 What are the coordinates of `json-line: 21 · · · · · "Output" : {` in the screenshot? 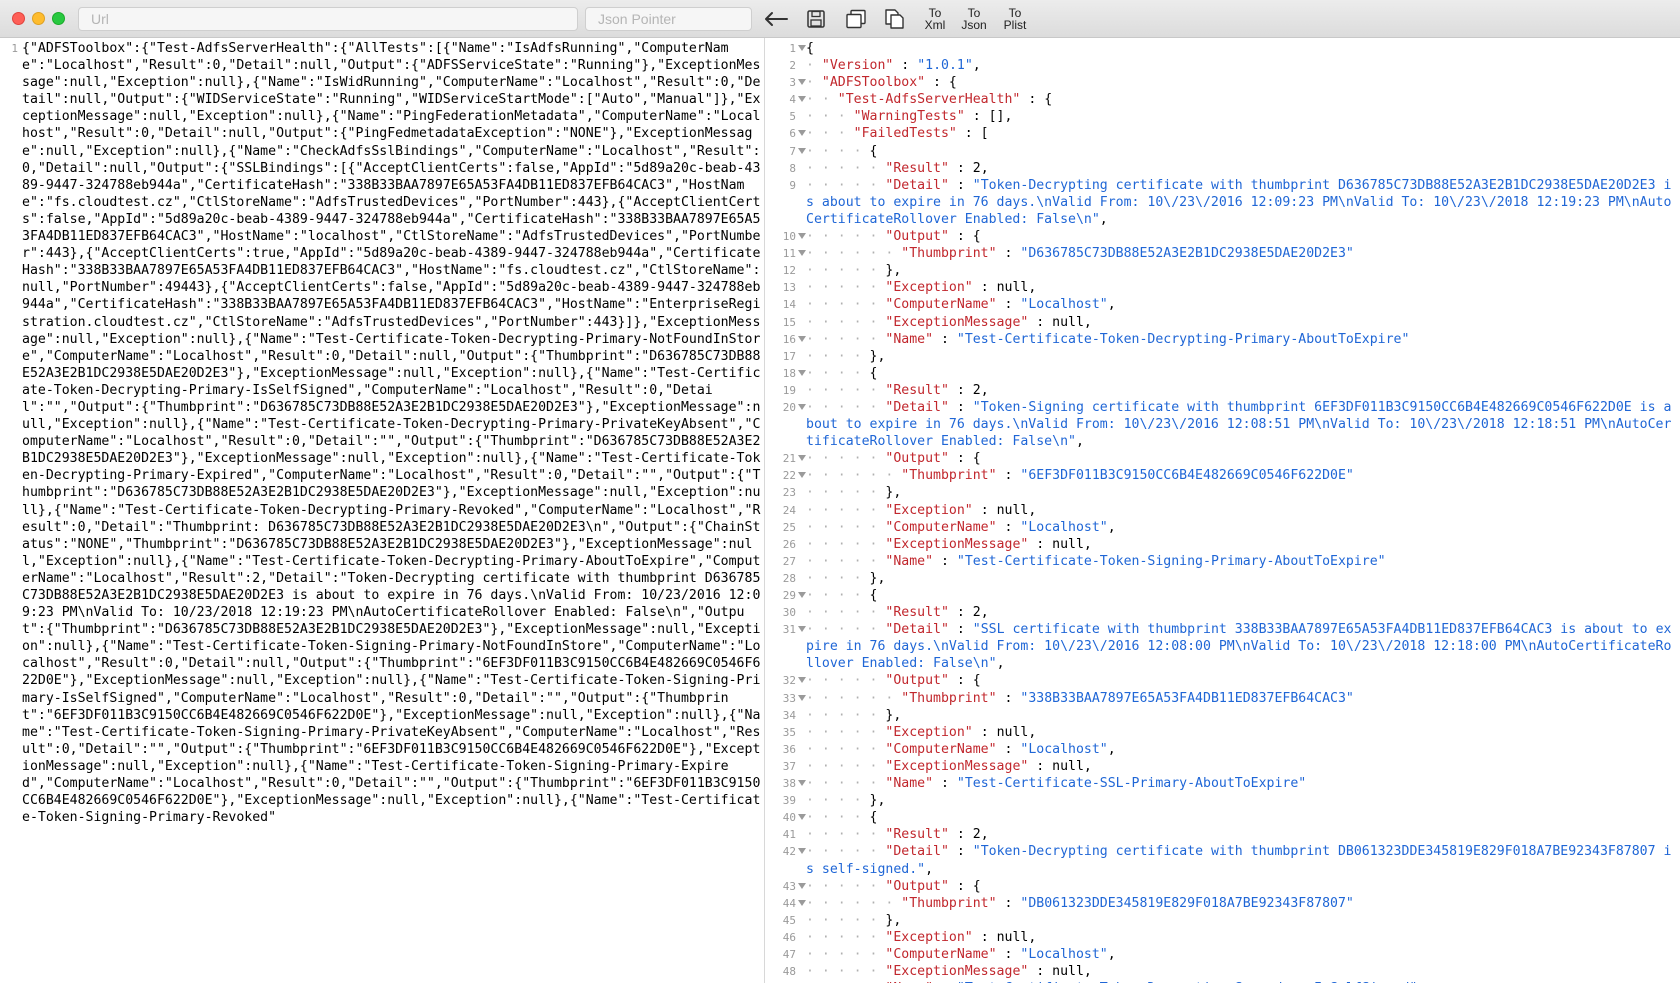 It's located at (1223, 458).